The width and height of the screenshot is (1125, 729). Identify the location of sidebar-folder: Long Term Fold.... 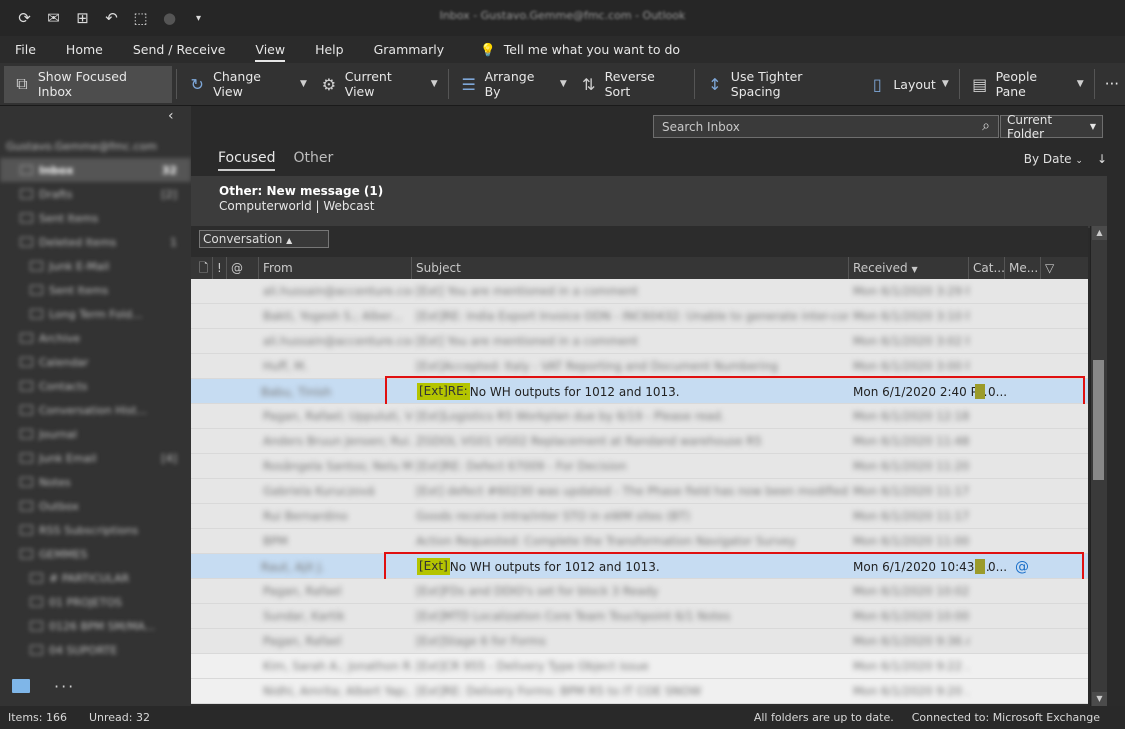
(95, 314).